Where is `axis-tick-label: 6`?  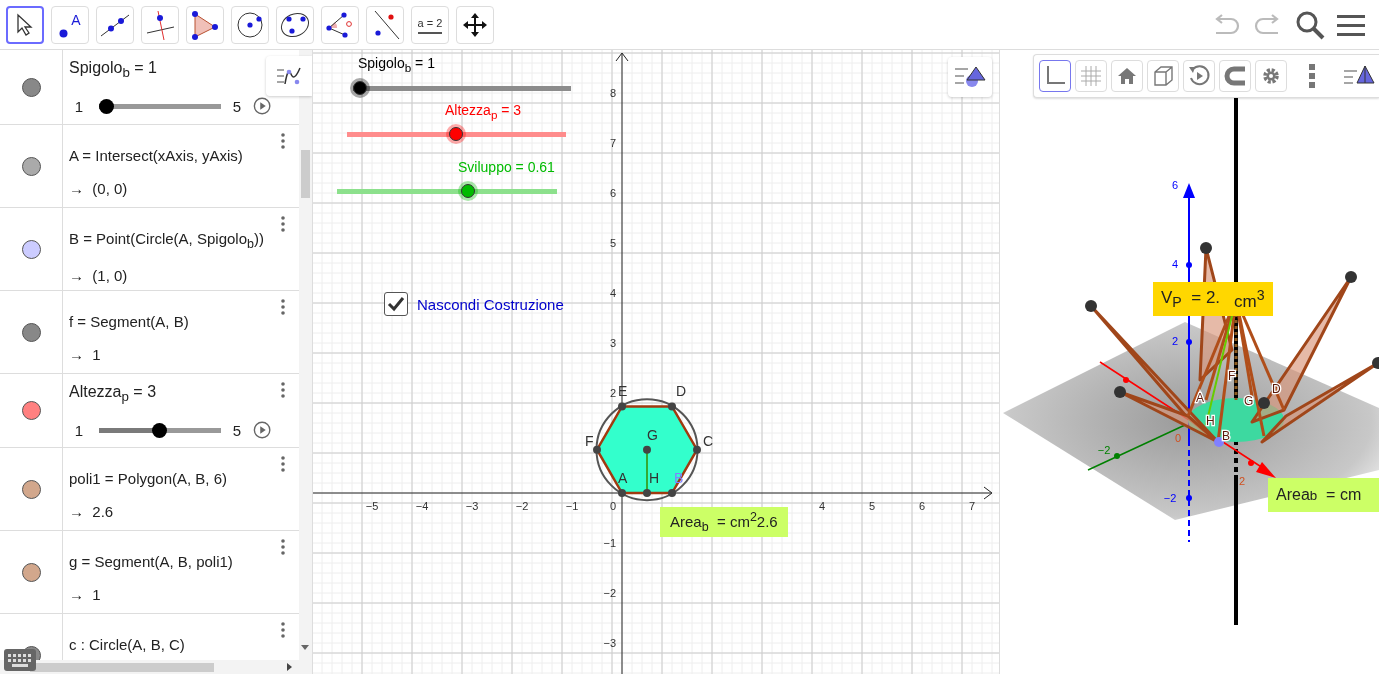
axis-tick-label: 6 is located at coordinates (1175, 185).